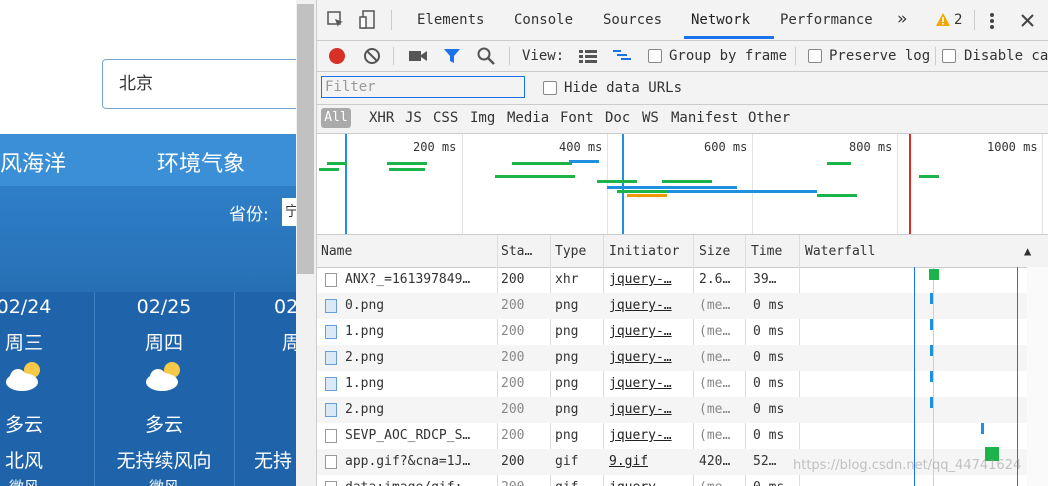  I want to click on tab-sources: Sources, so click(632, 20).